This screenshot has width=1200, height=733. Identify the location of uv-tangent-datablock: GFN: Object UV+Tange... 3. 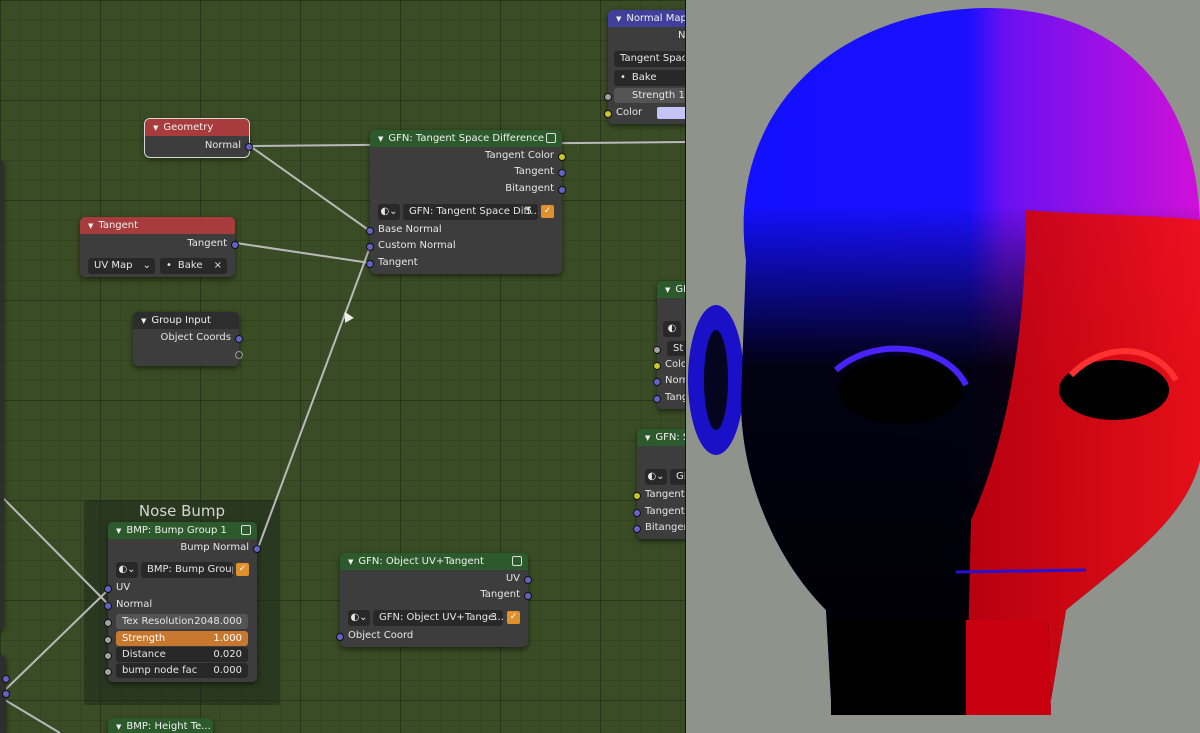
(438, 618).